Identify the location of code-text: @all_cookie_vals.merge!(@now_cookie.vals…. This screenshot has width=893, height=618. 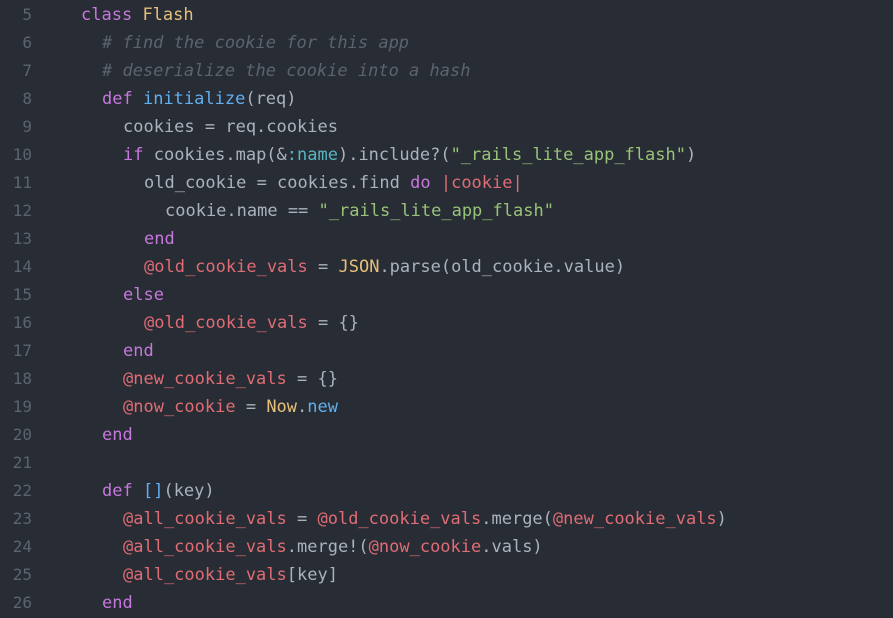
(333, 547).